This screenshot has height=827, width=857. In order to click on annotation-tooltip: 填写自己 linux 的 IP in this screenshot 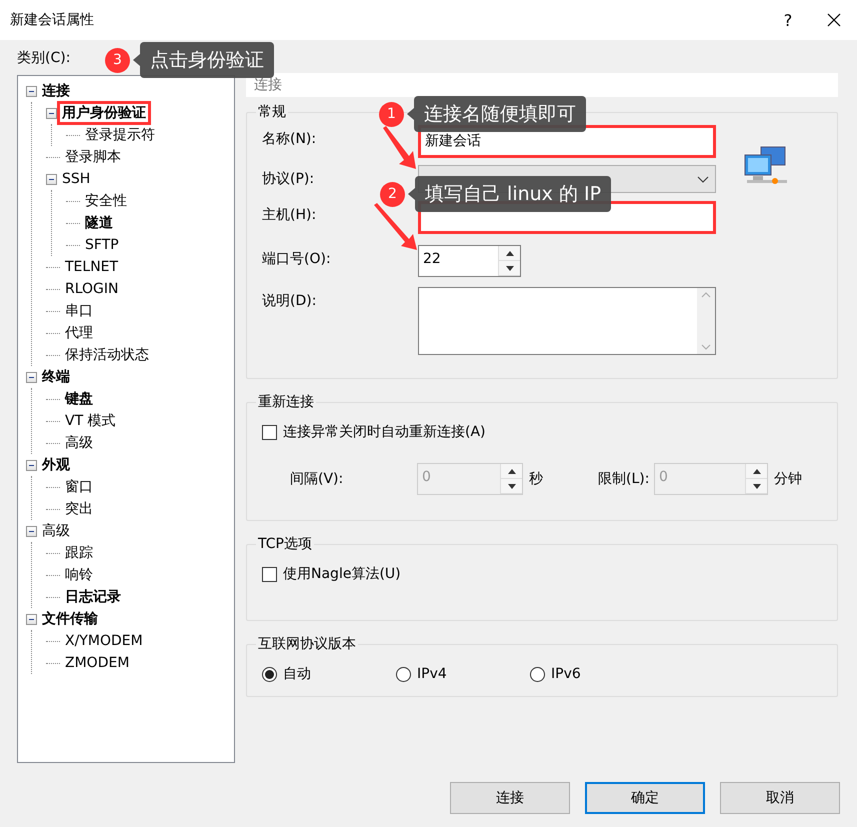, I will do `click(513, 194)`.